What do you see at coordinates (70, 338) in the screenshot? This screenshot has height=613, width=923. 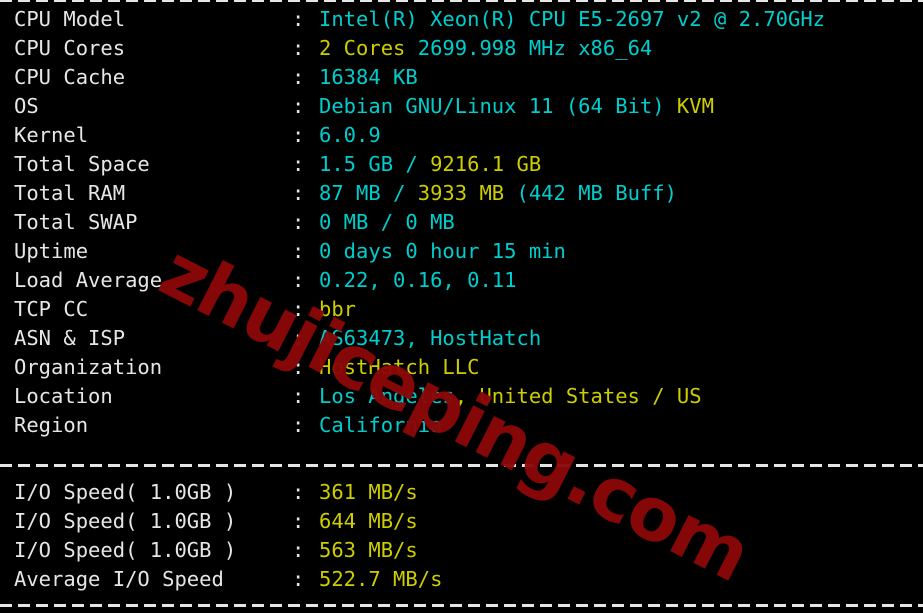 I see `system-info-label: ASN & ISP` at bounding box center [70, 338].